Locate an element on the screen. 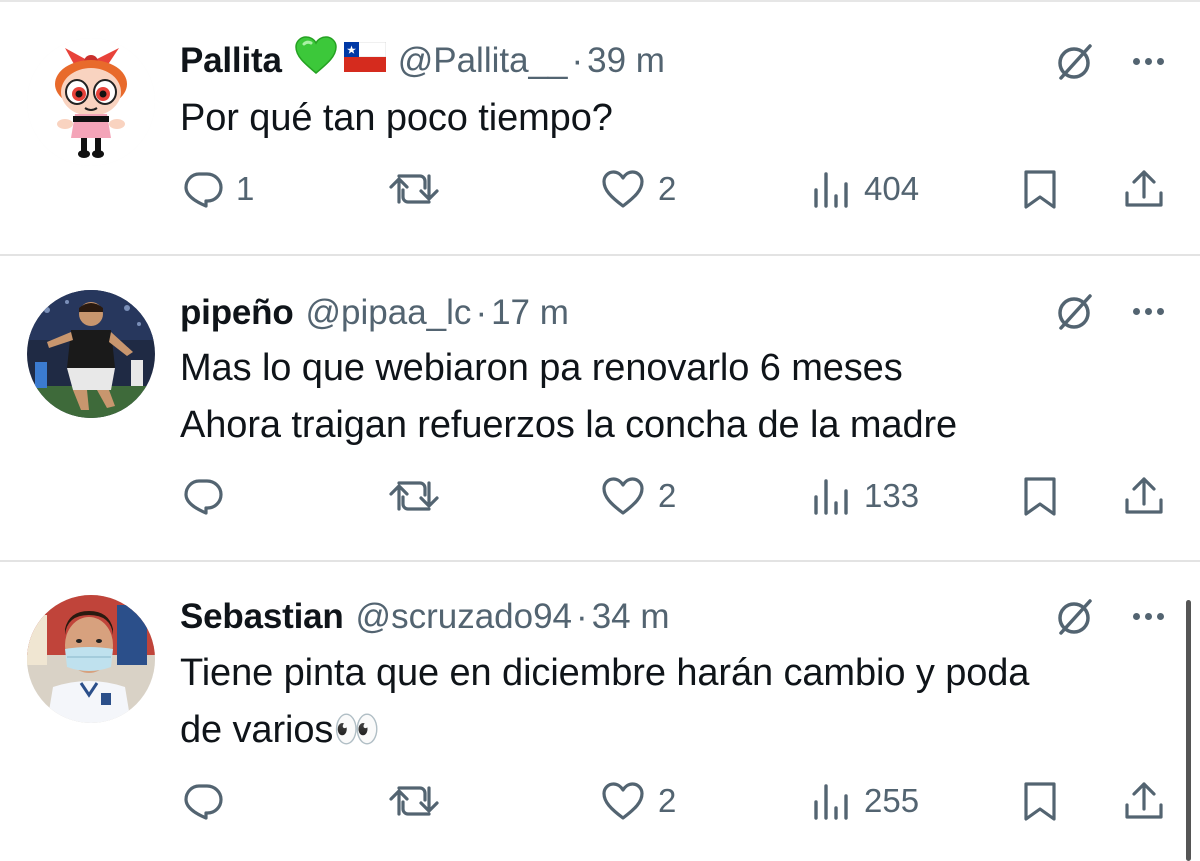  player-avatar-icon is located at coordinates (91, 354).